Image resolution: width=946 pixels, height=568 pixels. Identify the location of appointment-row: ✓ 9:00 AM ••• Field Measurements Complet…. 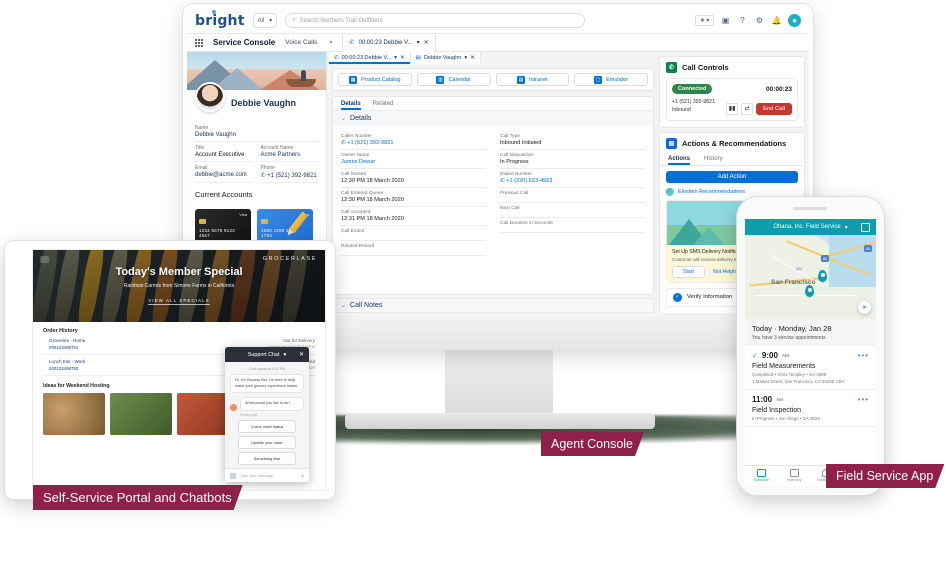
(810, 368).